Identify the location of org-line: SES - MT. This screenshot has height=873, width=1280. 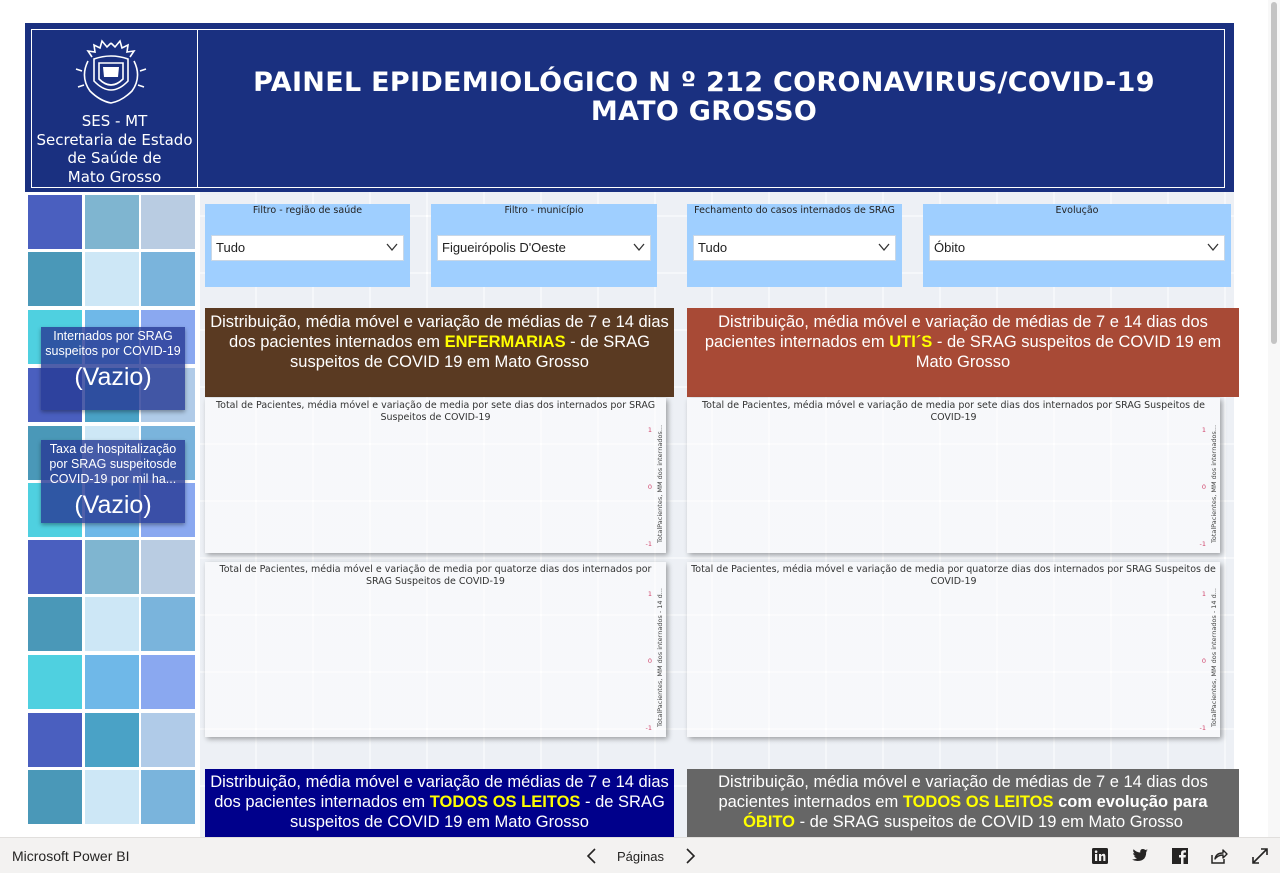
(114, 121).